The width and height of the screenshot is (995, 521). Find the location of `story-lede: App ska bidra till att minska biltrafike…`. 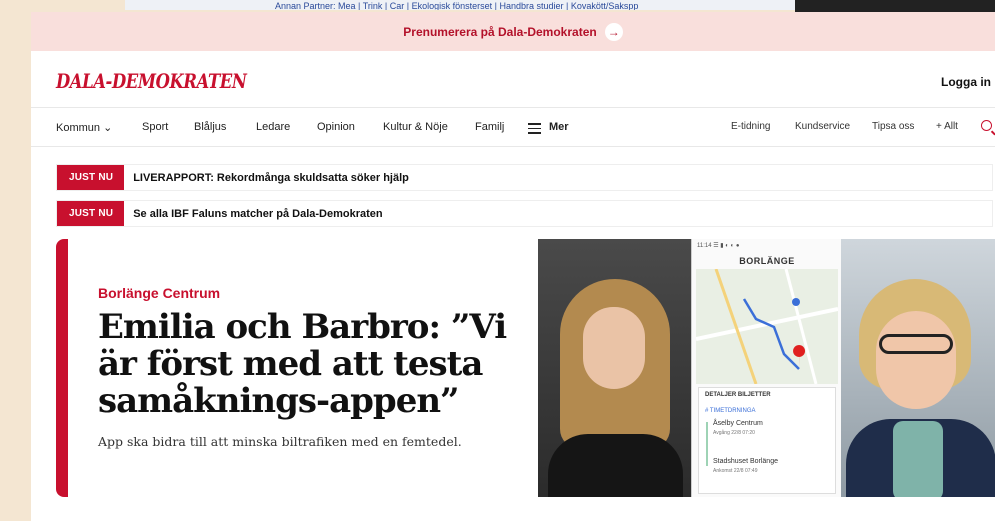

story-lede: App ska bidra till att minska biltrafike… is located at coordinates (280, 441).